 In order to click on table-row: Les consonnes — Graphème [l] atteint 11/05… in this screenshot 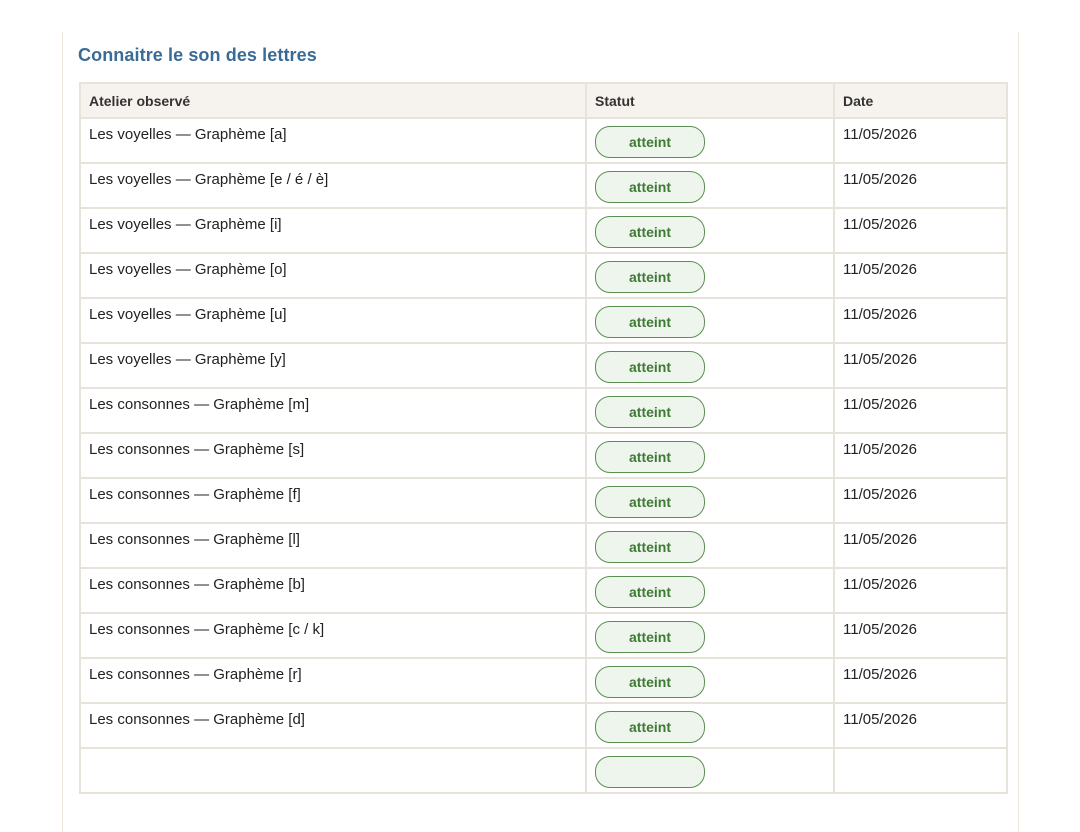, I will do `click(543, 545)`.